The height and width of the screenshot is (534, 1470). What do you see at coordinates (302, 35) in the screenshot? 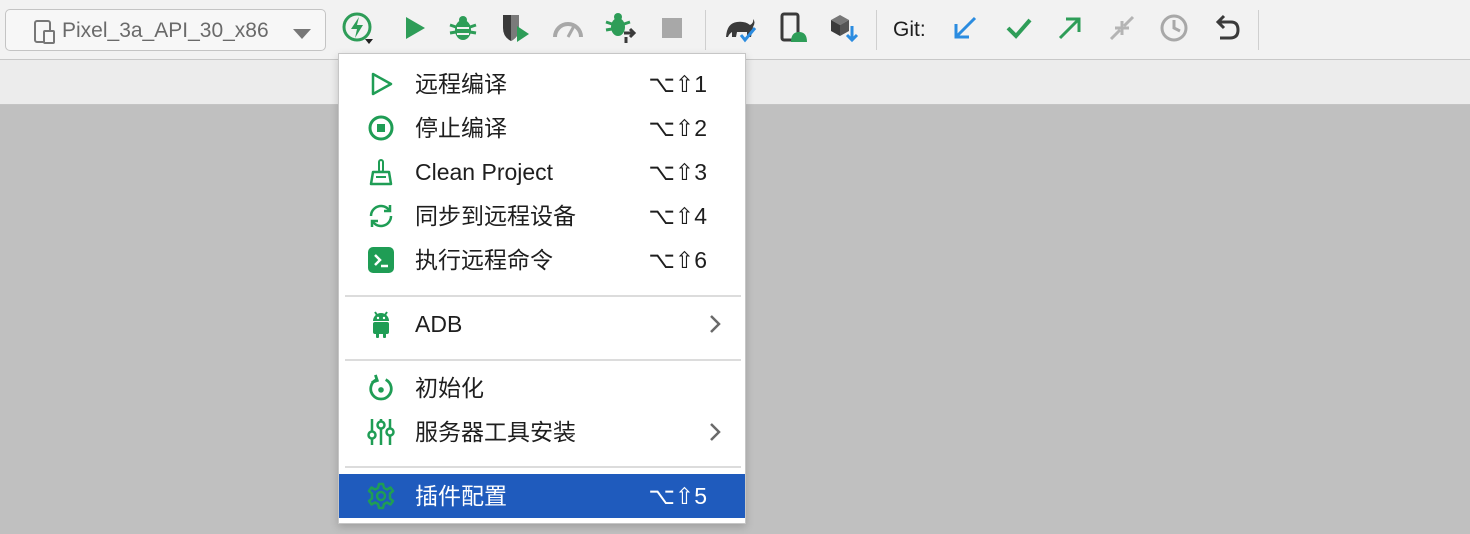
I see `chevron-down-icon` at bounding box center [302, 35].